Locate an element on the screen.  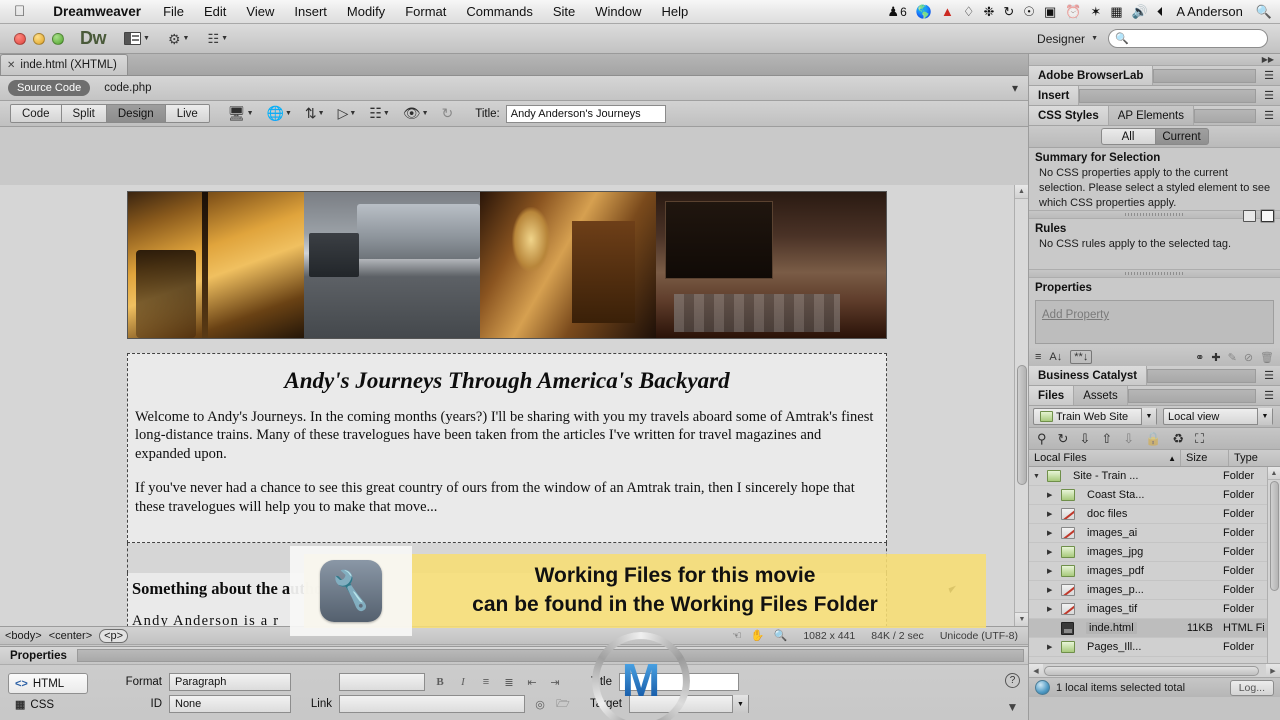
bluetooth-icon: ✶ is located at coordinates (1095, 11).